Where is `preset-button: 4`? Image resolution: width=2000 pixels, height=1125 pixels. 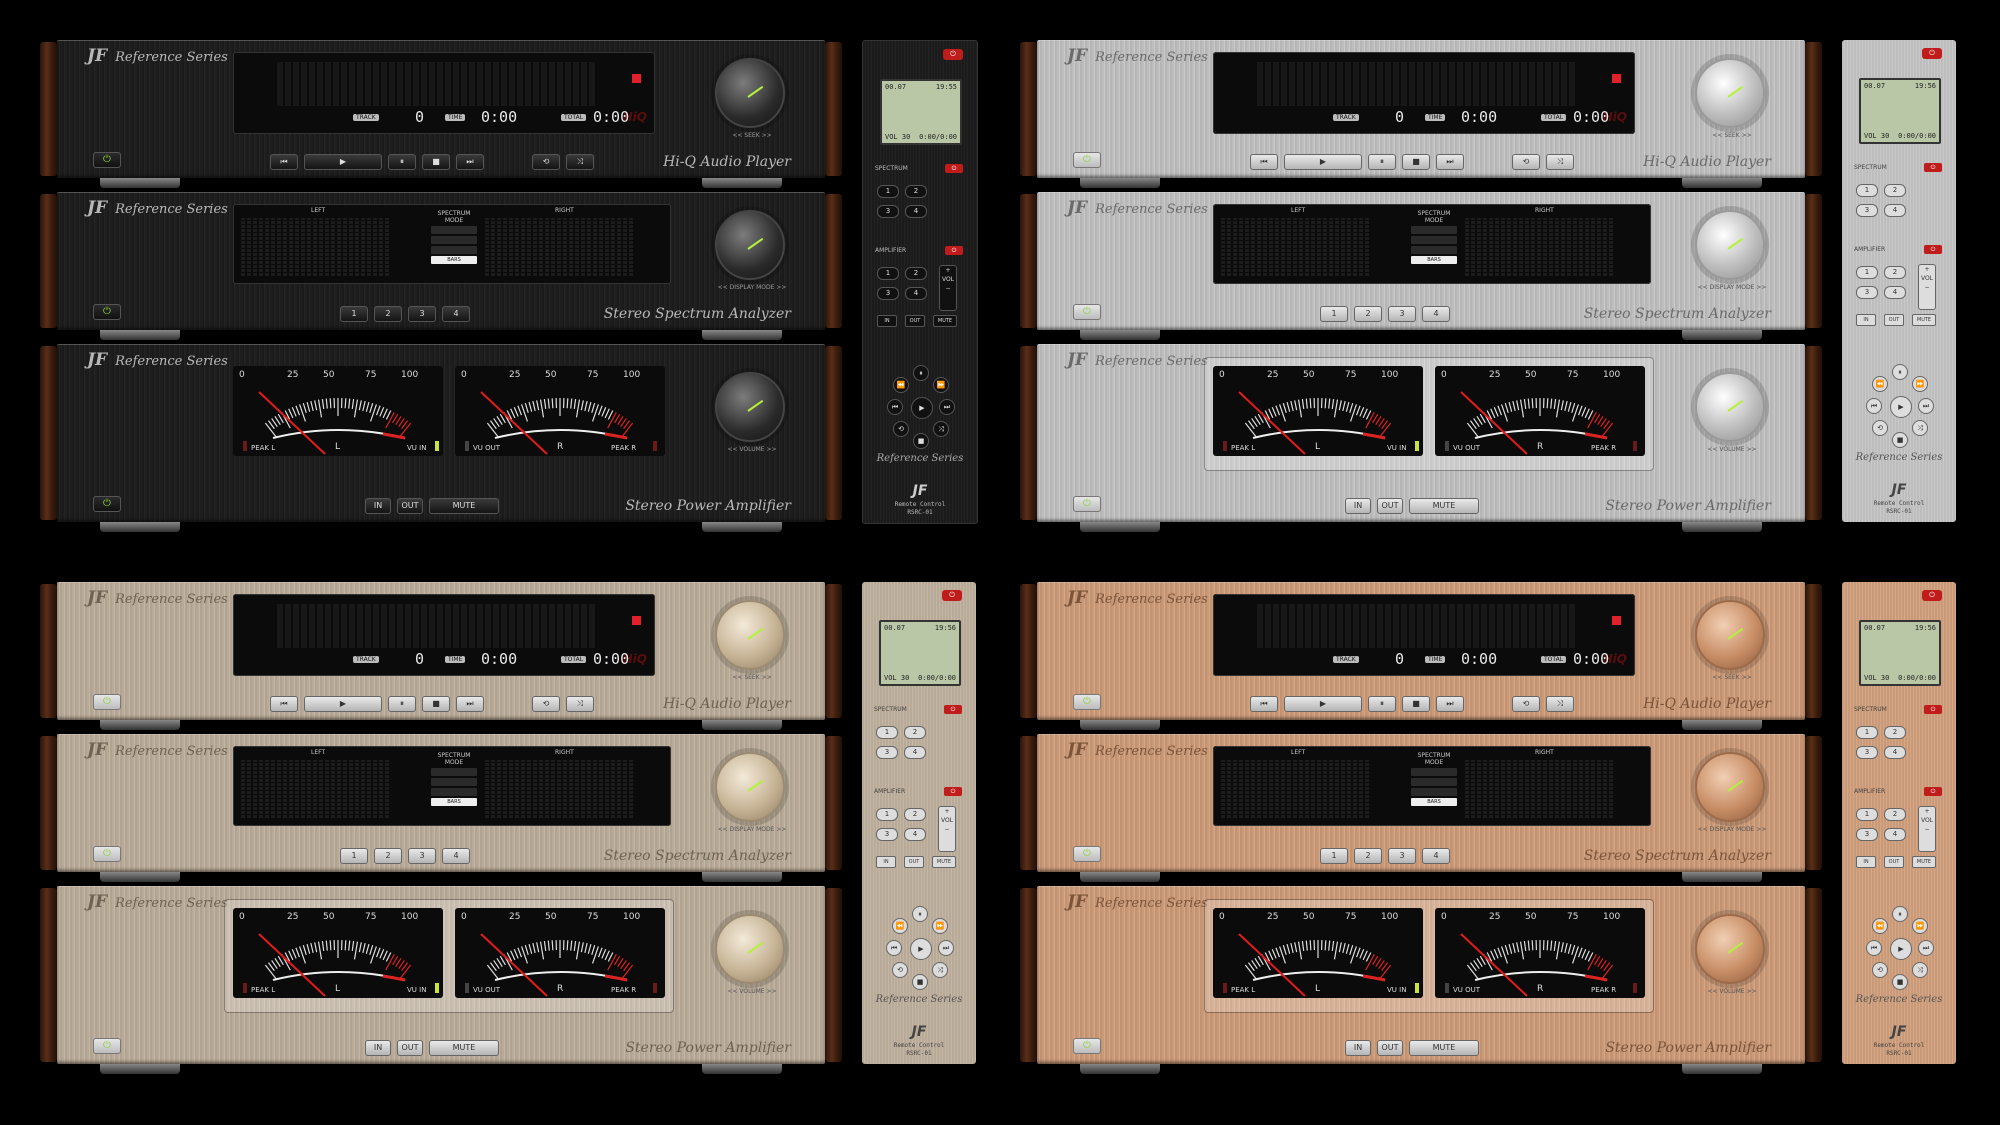
preset-button: 4 is located at coordinates (1436, 314).